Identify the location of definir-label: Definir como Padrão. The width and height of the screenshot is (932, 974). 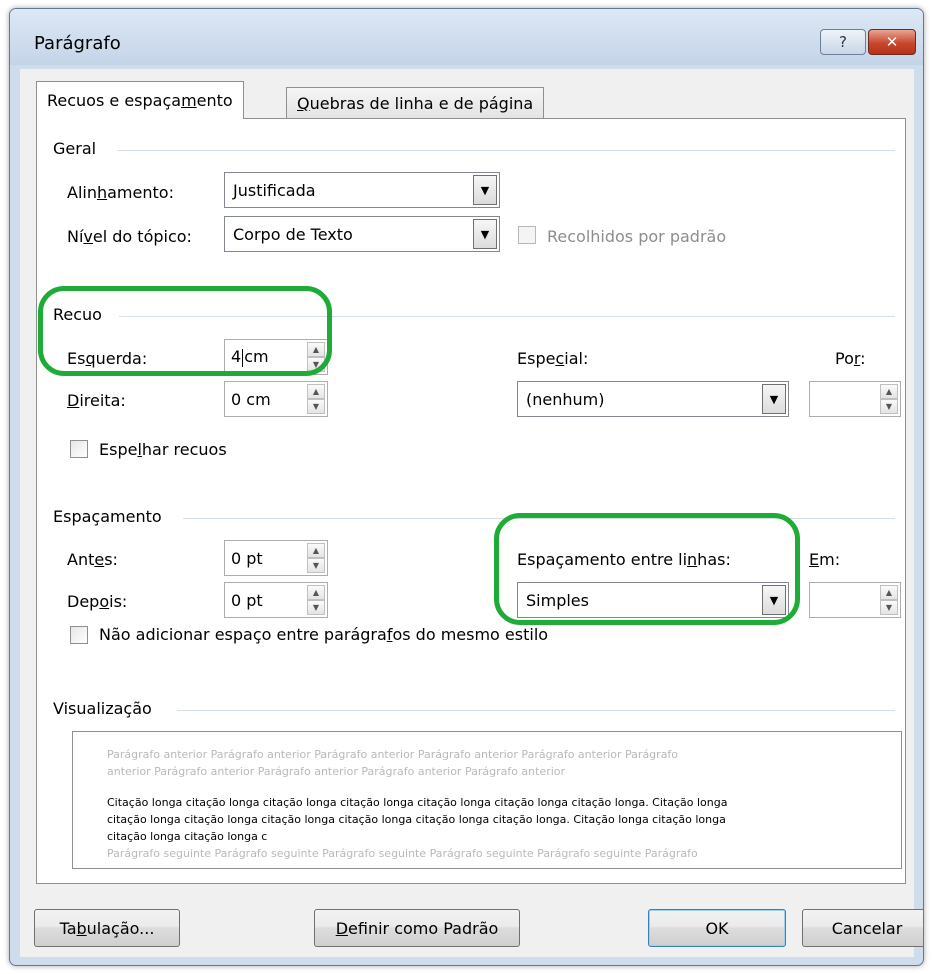
(417, 928).